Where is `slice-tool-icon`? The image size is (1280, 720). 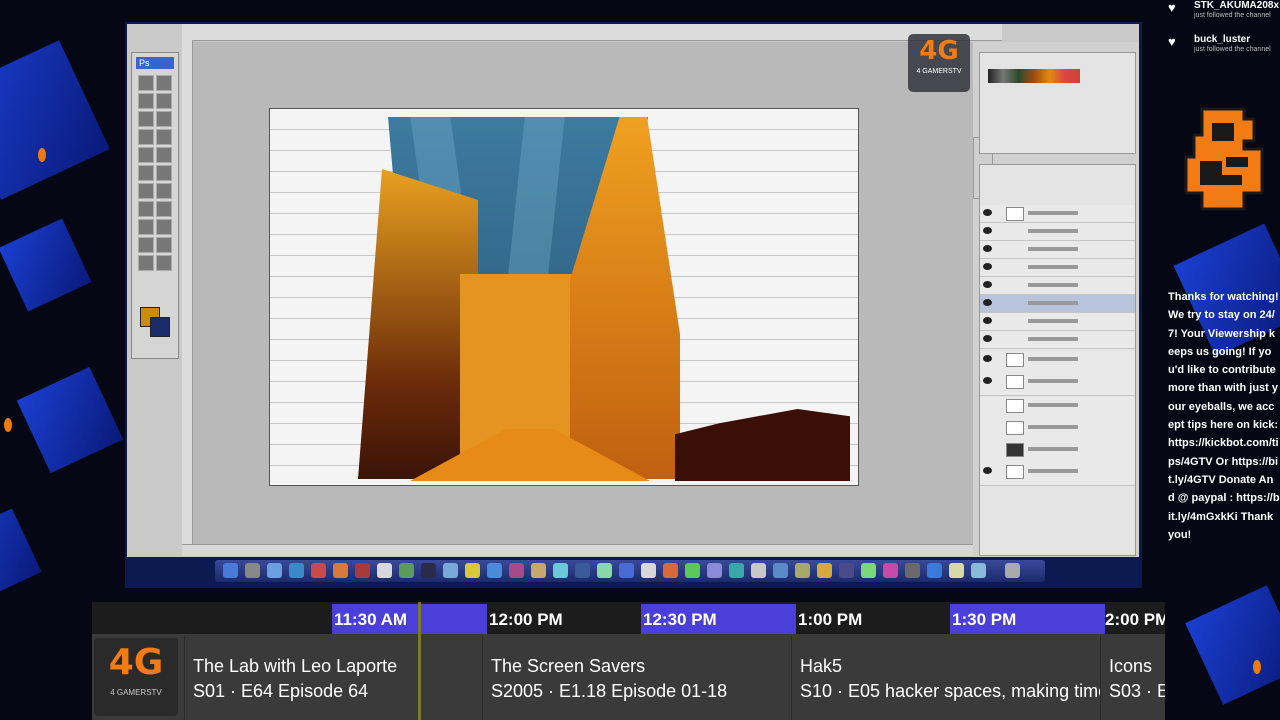 slice-tool-icon is located at coordinates (164, 119).